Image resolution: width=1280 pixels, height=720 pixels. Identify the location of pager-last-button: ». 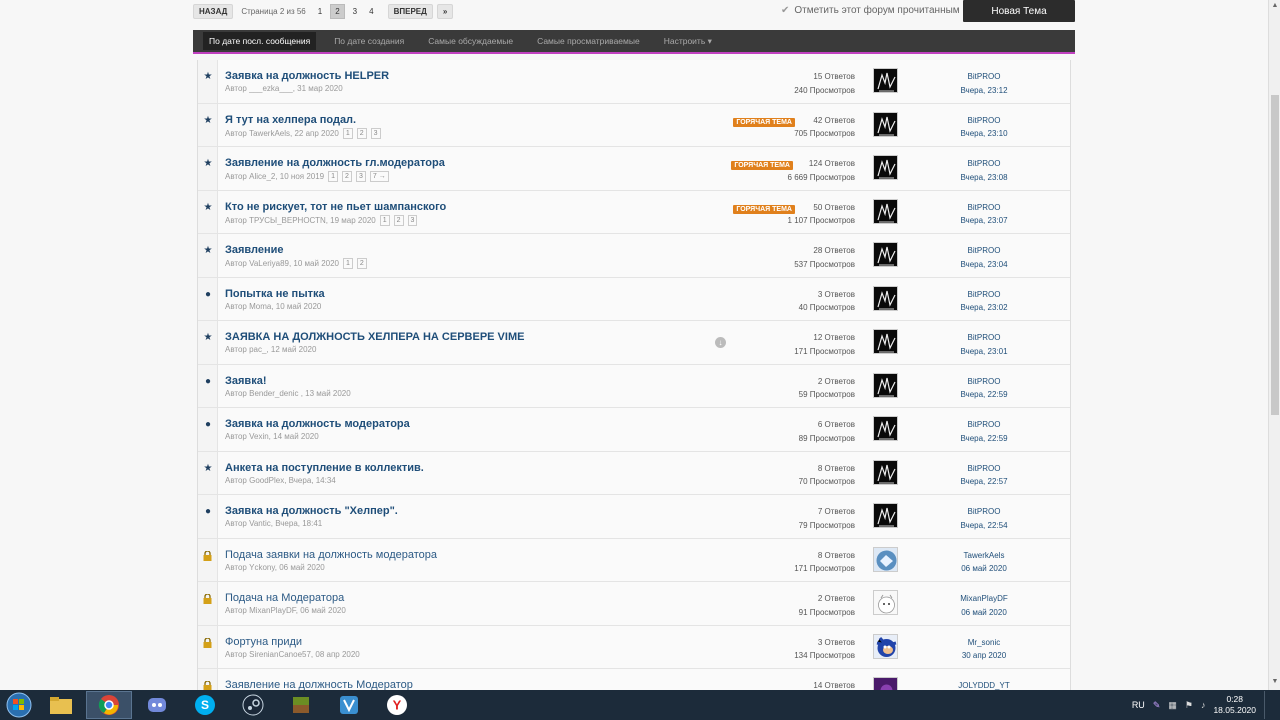
(445, 11).